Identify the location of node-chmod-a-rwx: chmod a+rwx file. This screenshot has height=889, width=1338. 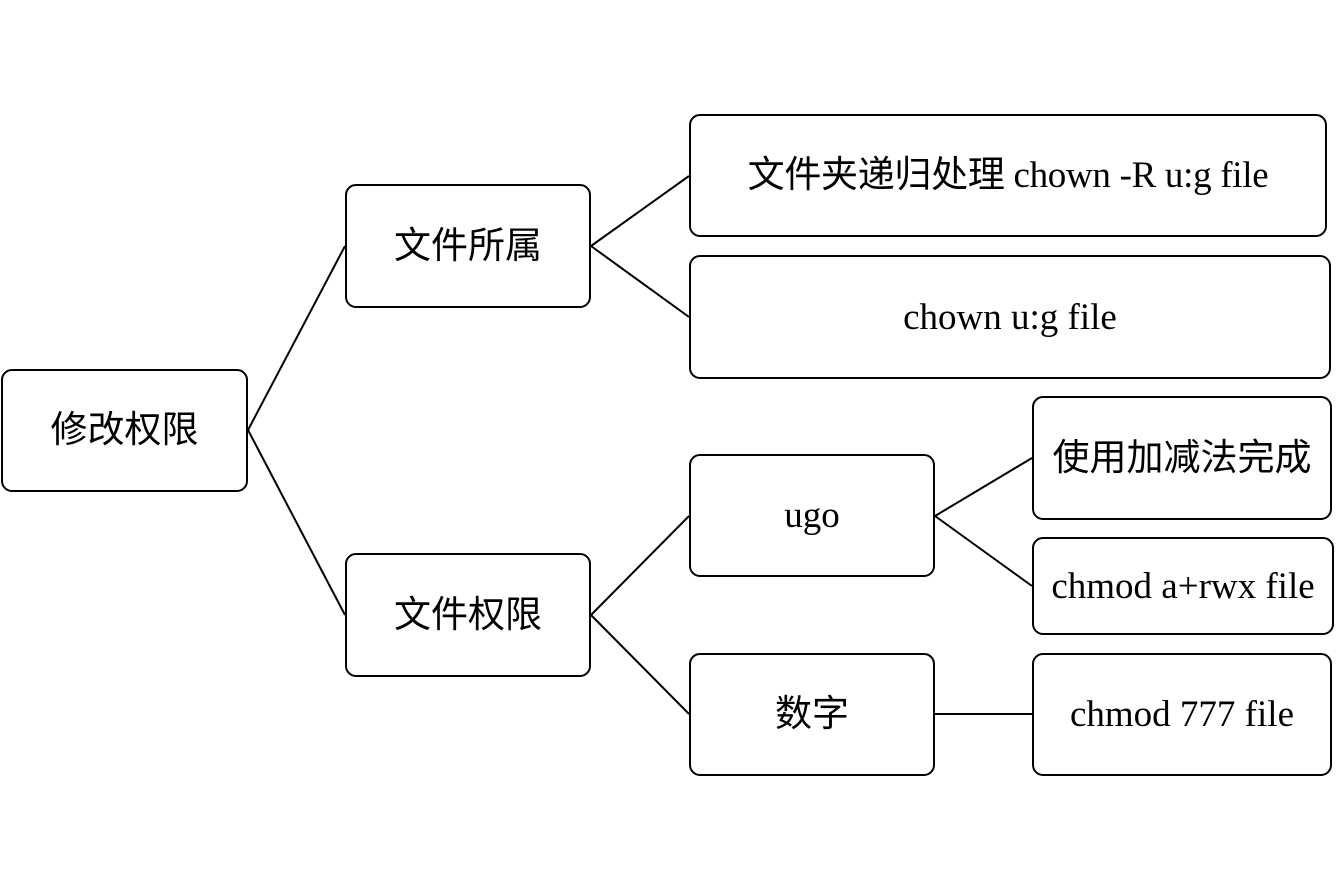
(1183, 586).